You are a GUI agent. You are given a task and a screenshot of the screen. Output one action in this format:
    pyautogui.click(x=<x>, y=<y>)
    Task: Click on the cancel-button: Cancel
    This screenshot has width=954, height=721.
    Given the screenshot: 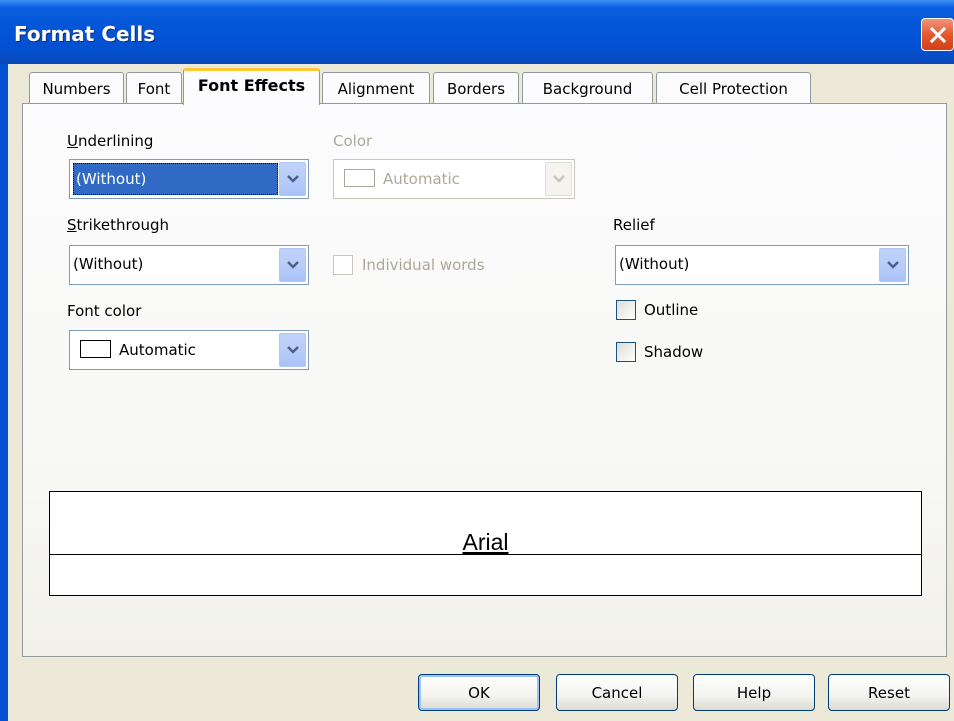 What is the action you would take?
    pyautogui.click(x=617, y=692)
    